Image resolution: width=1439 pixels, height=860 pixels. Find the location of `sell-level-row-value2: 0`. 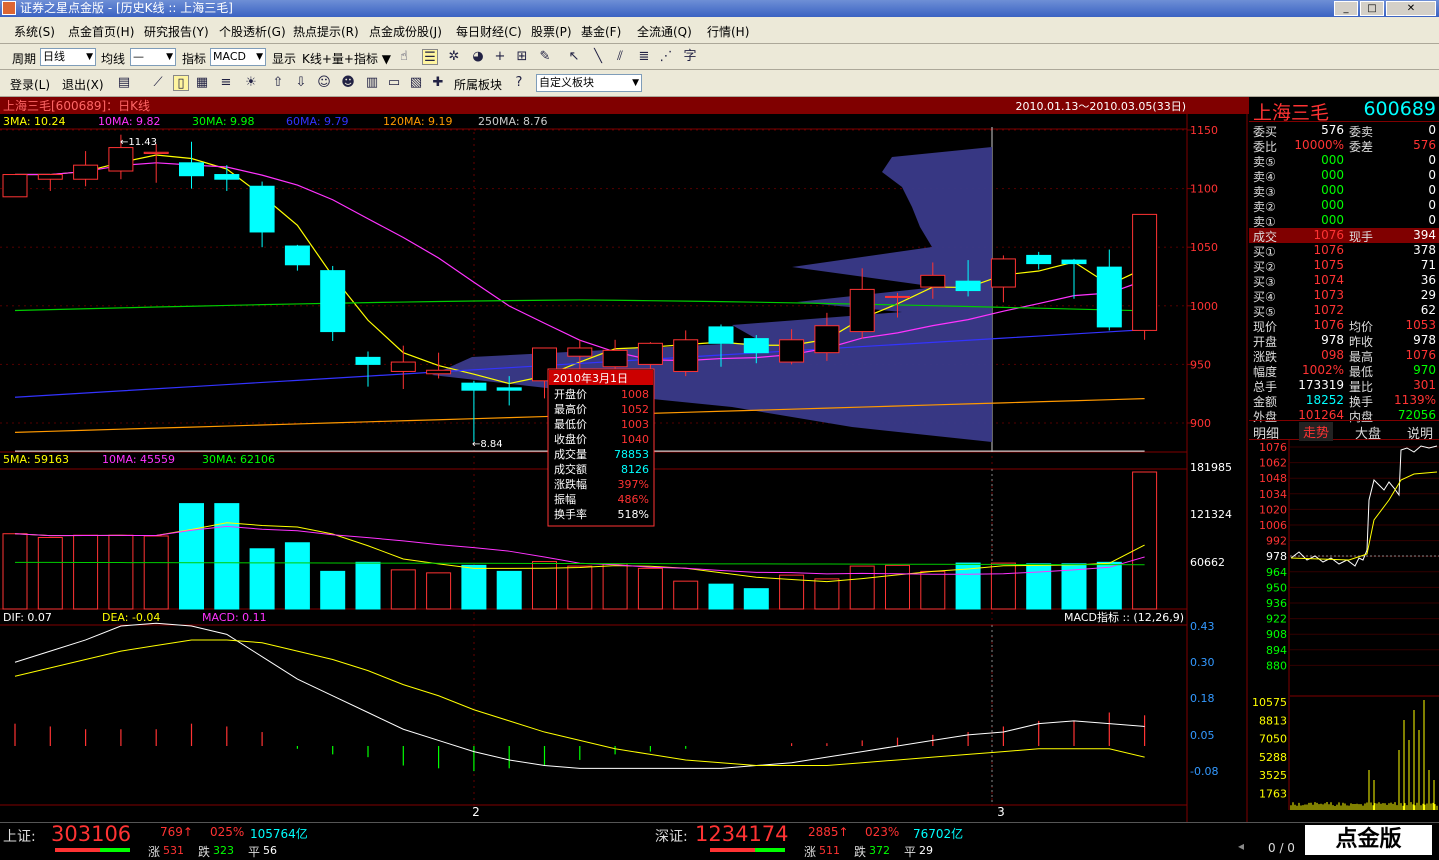

sell-level-row-value2: 0 is located at coordinates (1432, 190).